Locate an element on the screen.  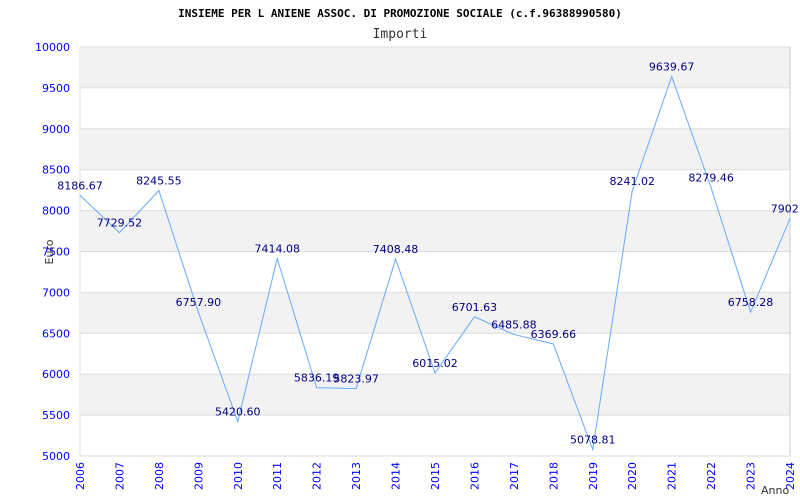
y-tick-label: 8000 is located at coordinates (56, 211).